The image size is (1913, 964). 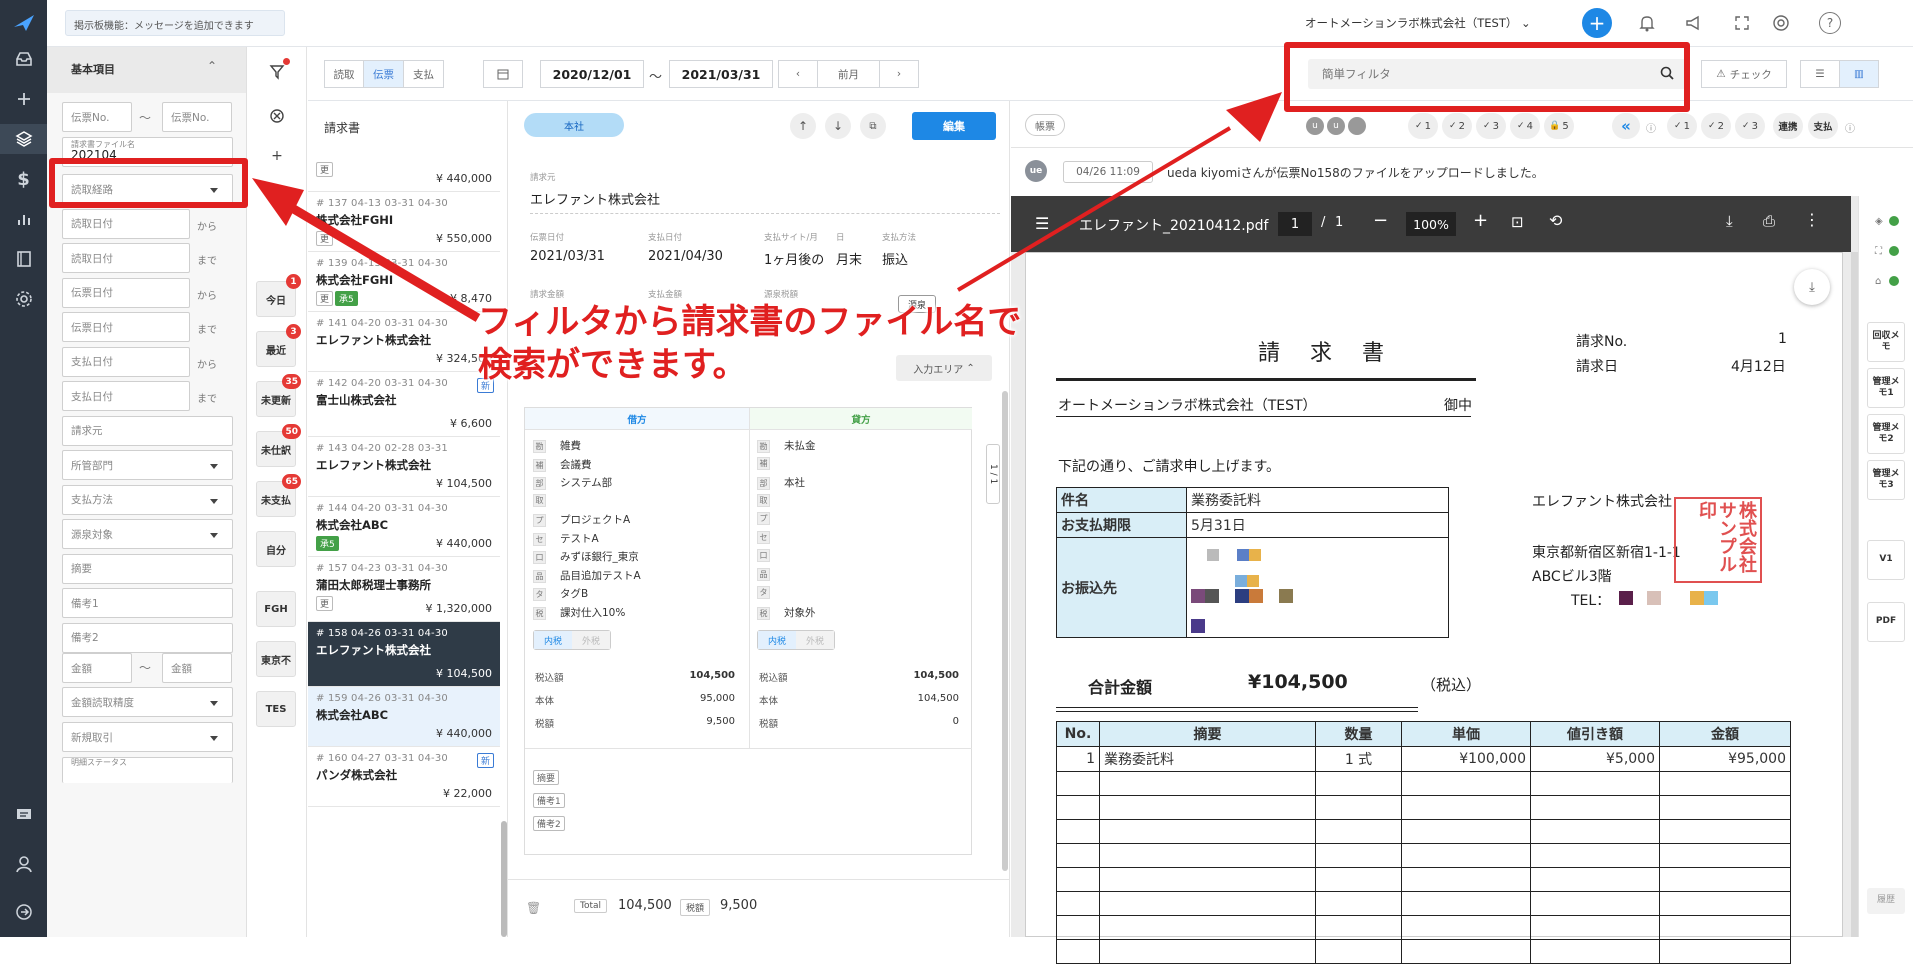 I want to click on table-row, so click(x=1423, y=951).